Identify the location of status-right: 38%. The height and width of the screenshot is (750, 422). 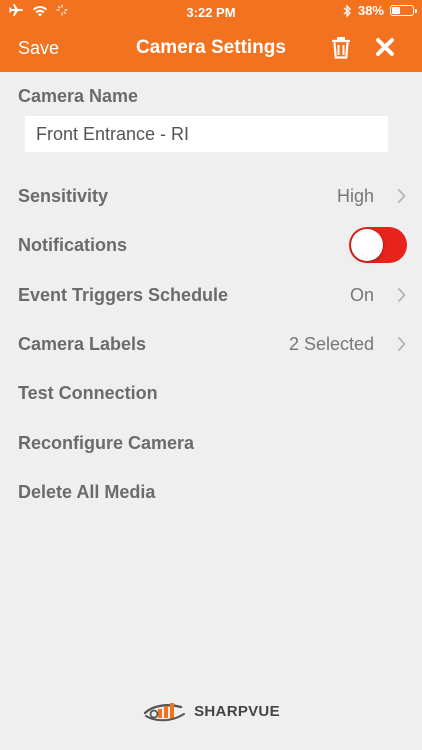
(380, 10).